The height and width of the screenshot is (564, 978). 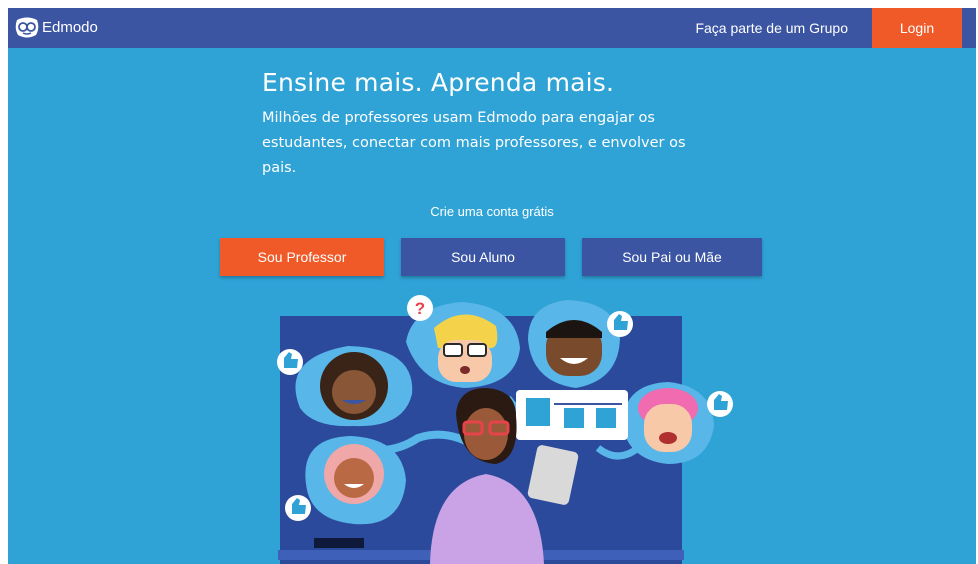 What do you see at coordinates (438, 82) in the screenshot?
I see `page-headline: Ensine mais. Aprenda mais.` at bounding box center [438, 82].